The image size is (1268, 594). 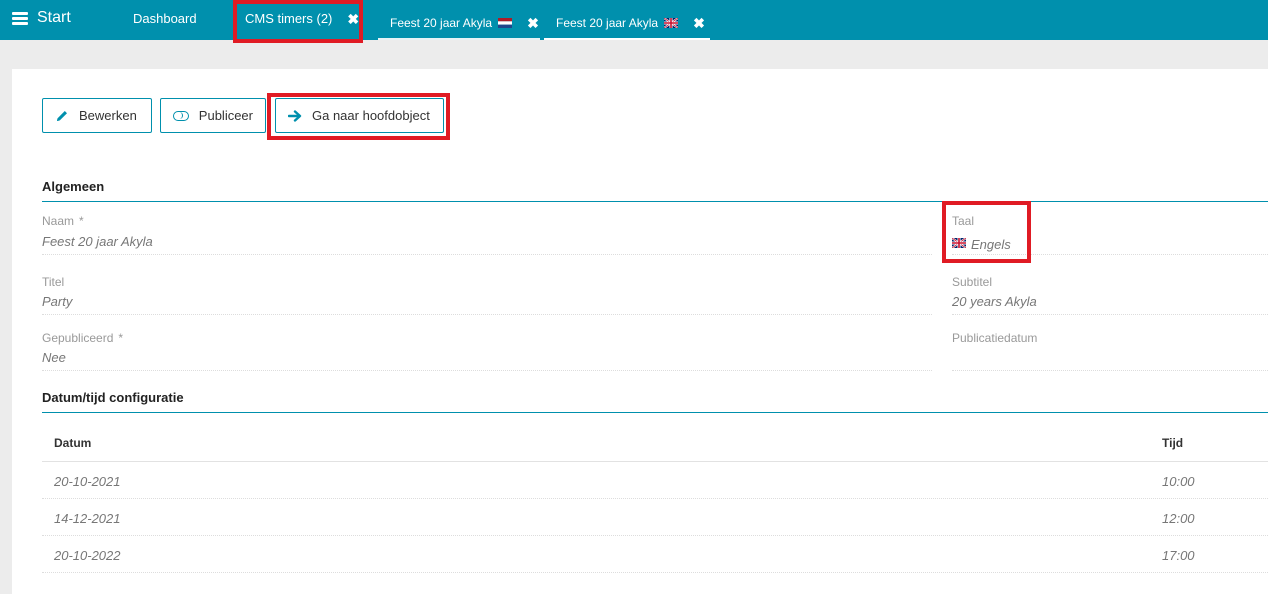 What do you see at coordinates (994, 301) in the screenshot?
I see `subtitel-value: 20 years Akyla` at bounding box center [994, 301].